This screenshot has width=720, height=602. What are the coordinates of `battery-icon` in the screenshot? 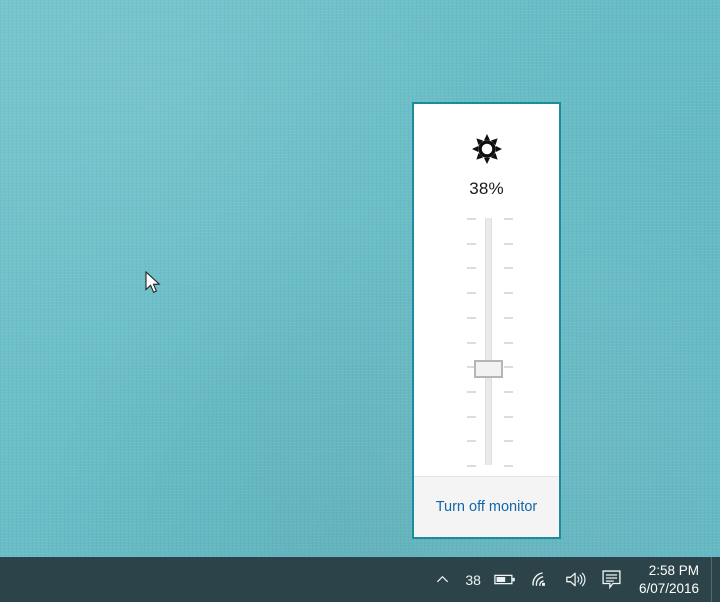 It's located at (504, 579).